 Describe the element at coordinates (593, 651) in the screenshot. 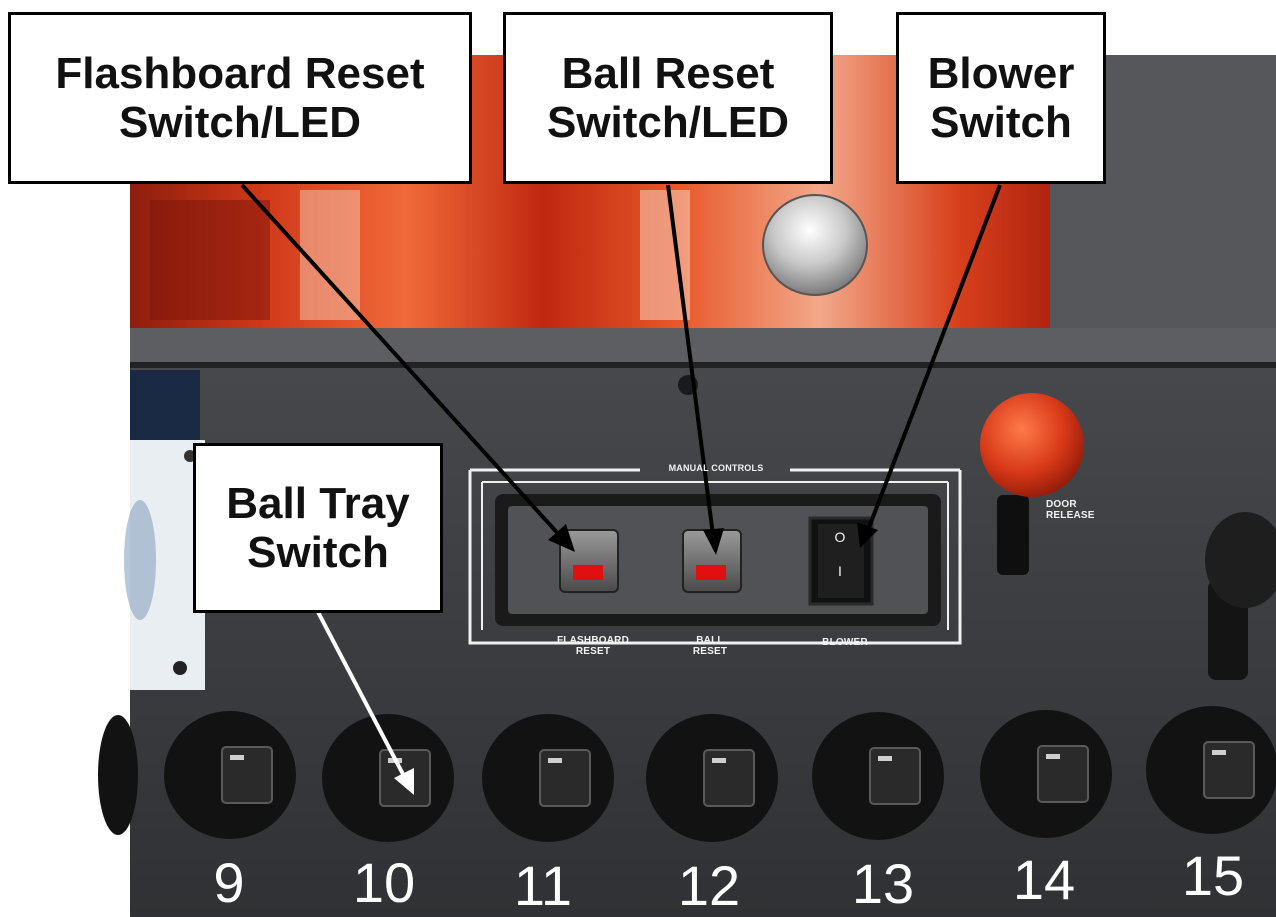

I see `flashboard-label-line2: RESET` at that location.